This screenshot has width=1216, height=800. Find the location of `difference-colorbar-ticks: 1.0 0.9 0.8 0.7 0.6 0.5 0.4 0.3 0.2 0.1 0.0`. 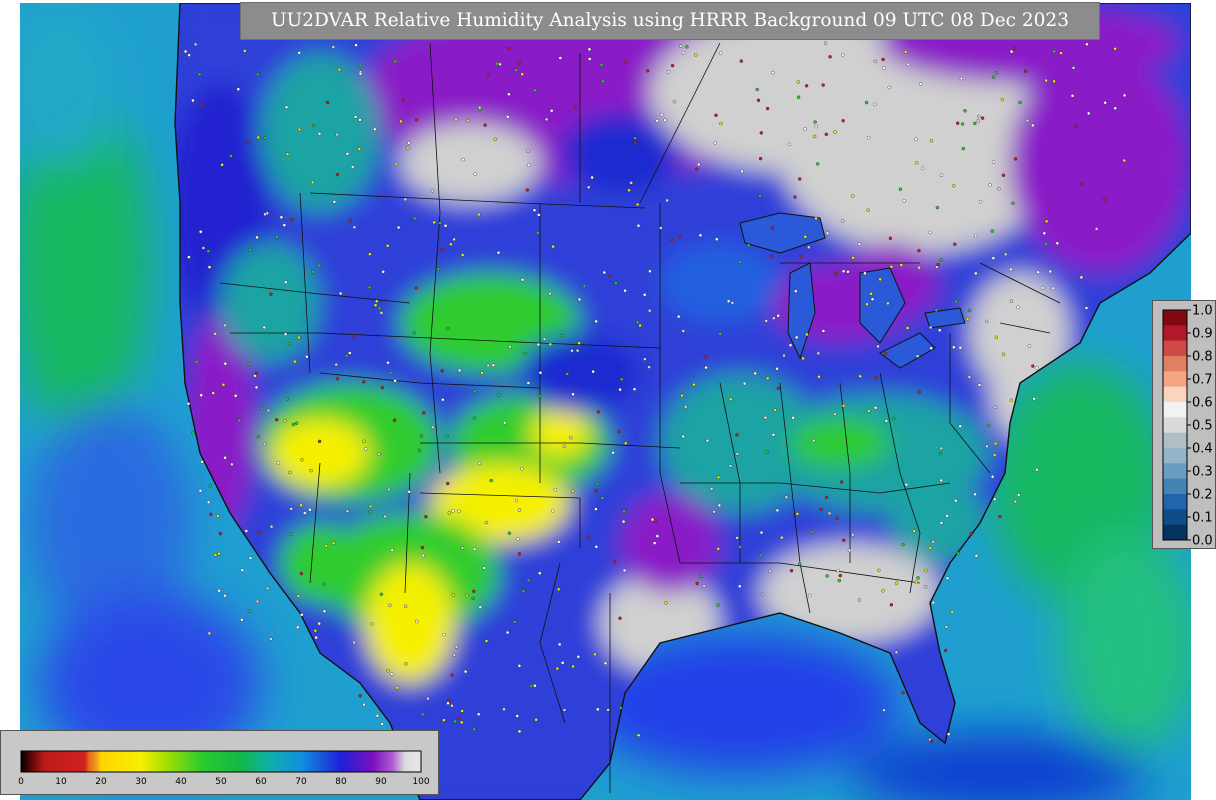

difference-colorbar-ticks: 1.0 0.9 0.8 0.7 0.6 0.5 0.4 0.3 0.2 0.1 0.0 is located at coordinates (1200, 426).